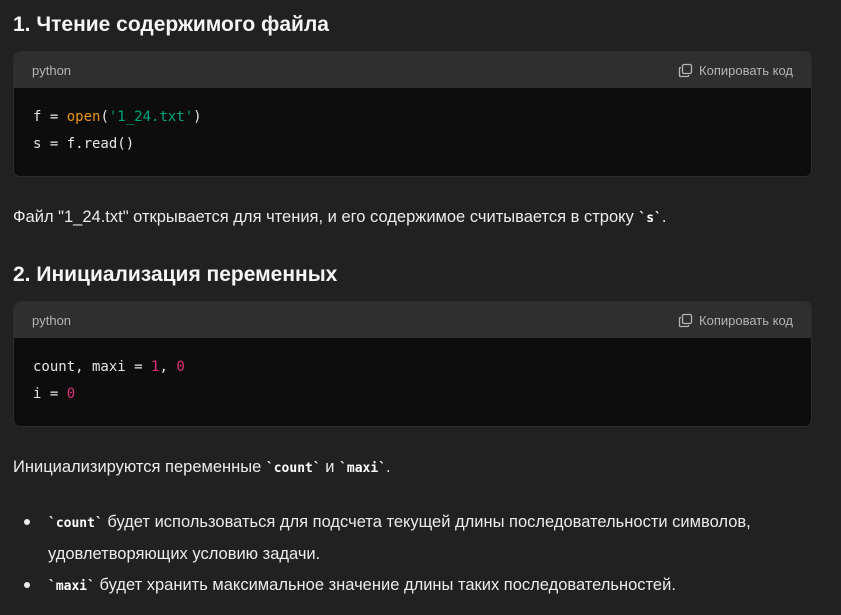 This screenshot has width=841, height=615. Describe the element at coordinates (104, 117) in the screenshot. I see `code-token: (` at that location.